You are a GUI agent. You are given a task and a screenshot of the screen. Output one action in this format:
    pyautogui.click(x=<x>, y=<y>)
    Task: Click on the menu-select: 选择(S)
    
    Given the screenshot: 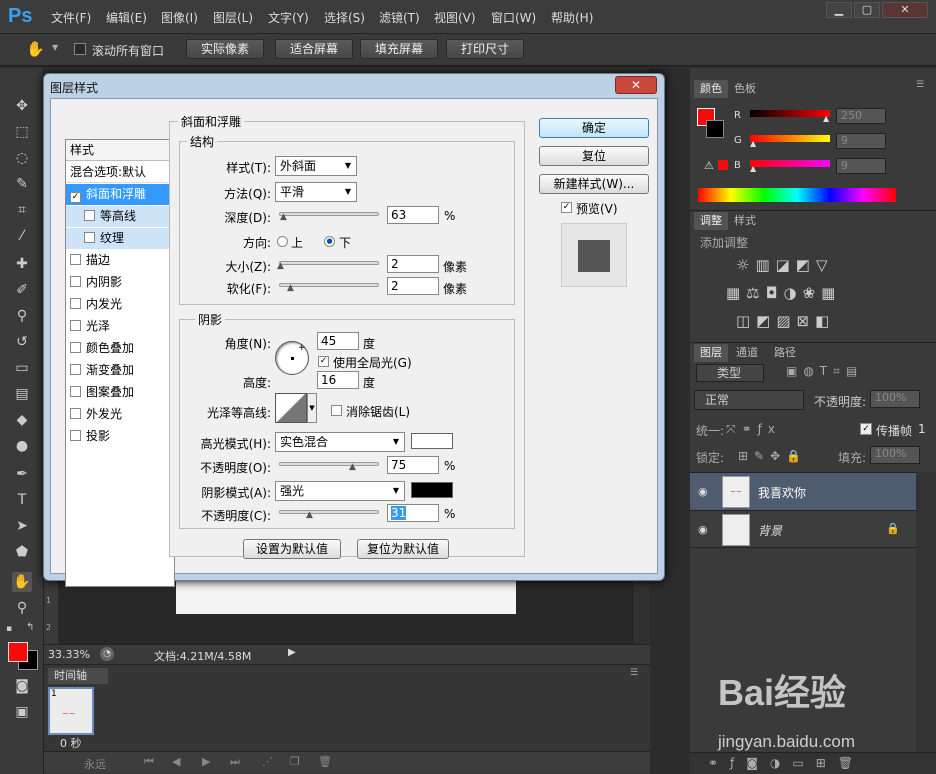 What is the action you would take?
    pyautogui.click(x=344, y=17)
    